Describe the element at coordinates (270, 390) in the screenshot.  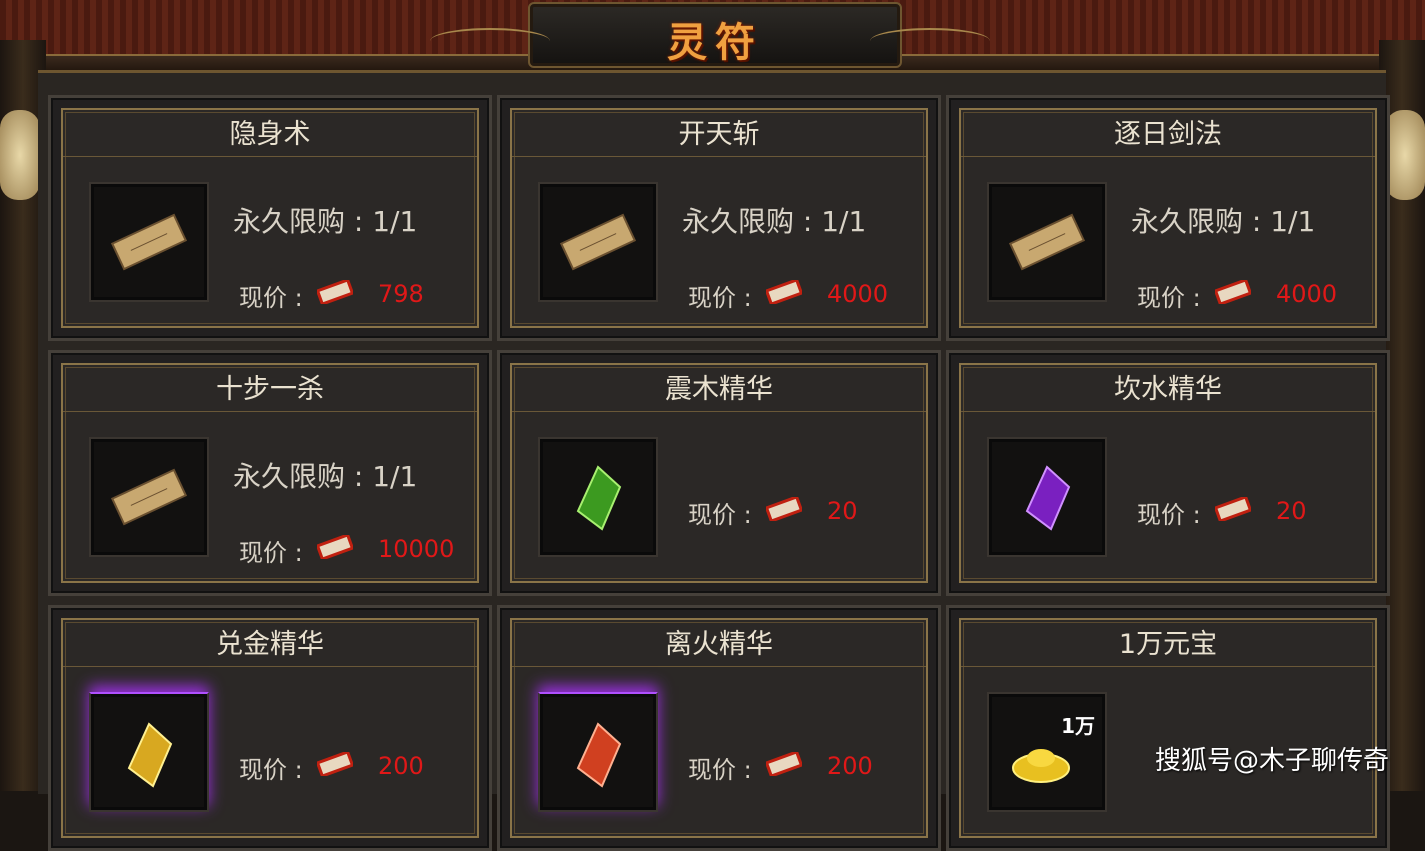
I see `item-name: 十步一杀` at that location.